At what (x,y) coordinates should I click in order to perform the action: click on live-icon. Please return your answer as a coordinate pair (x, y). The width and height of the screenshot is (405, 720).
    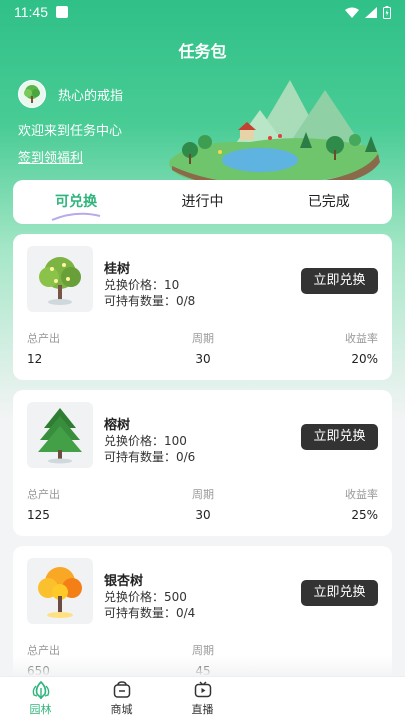
    Looking at the image, I should click on (202, 689).